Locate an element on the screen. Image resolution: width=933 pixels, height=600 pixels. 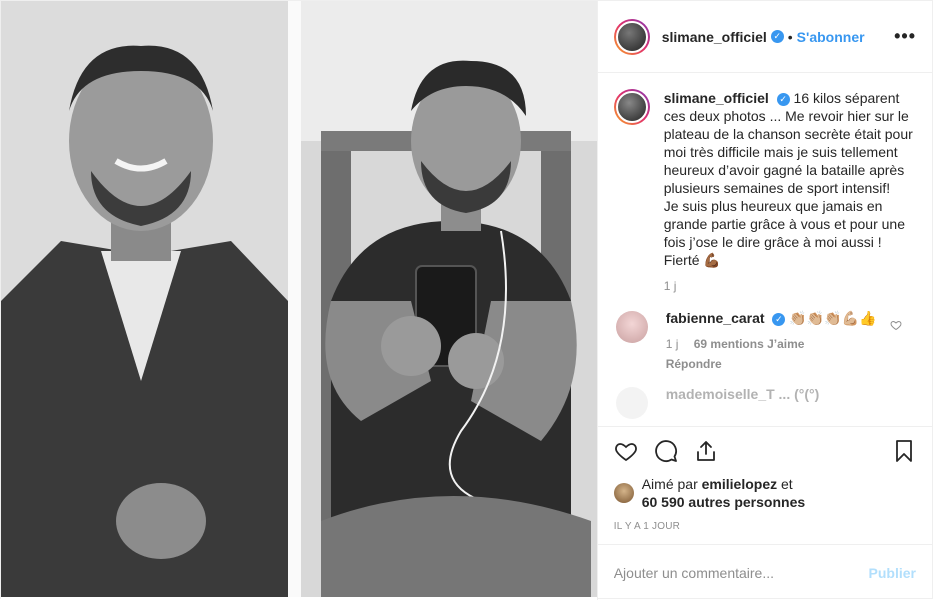
comment-icon is located at coordinates (666, 451).